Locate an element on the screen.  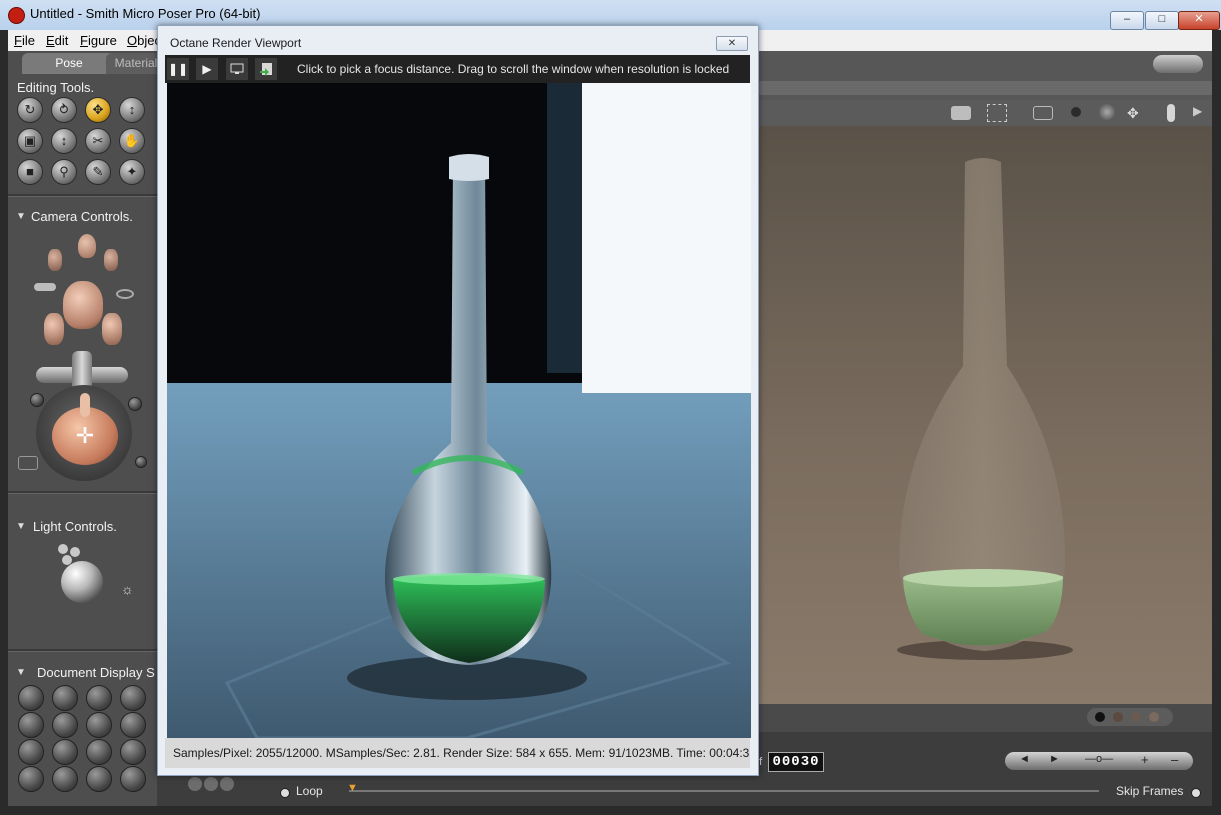
scale-icon: ▣ is located at coordinates (30, 141).